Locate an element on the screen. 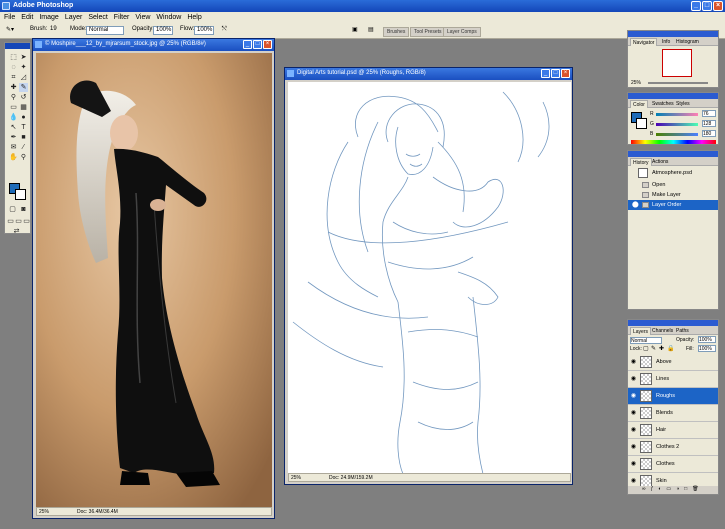 The width and height of the screenshot is (725, 529). lock-transparency-icon: ▢ is located at coordinates (646, 348).